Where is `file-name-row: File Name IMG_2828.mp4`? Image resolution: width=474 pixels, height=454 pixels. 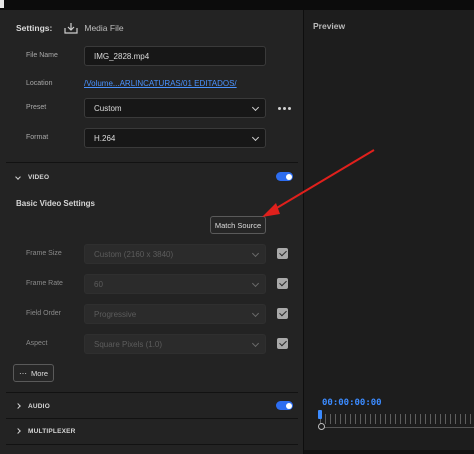 file-name-row: File Name IMG_2828.mp4 is located at coordinates (152, 56).